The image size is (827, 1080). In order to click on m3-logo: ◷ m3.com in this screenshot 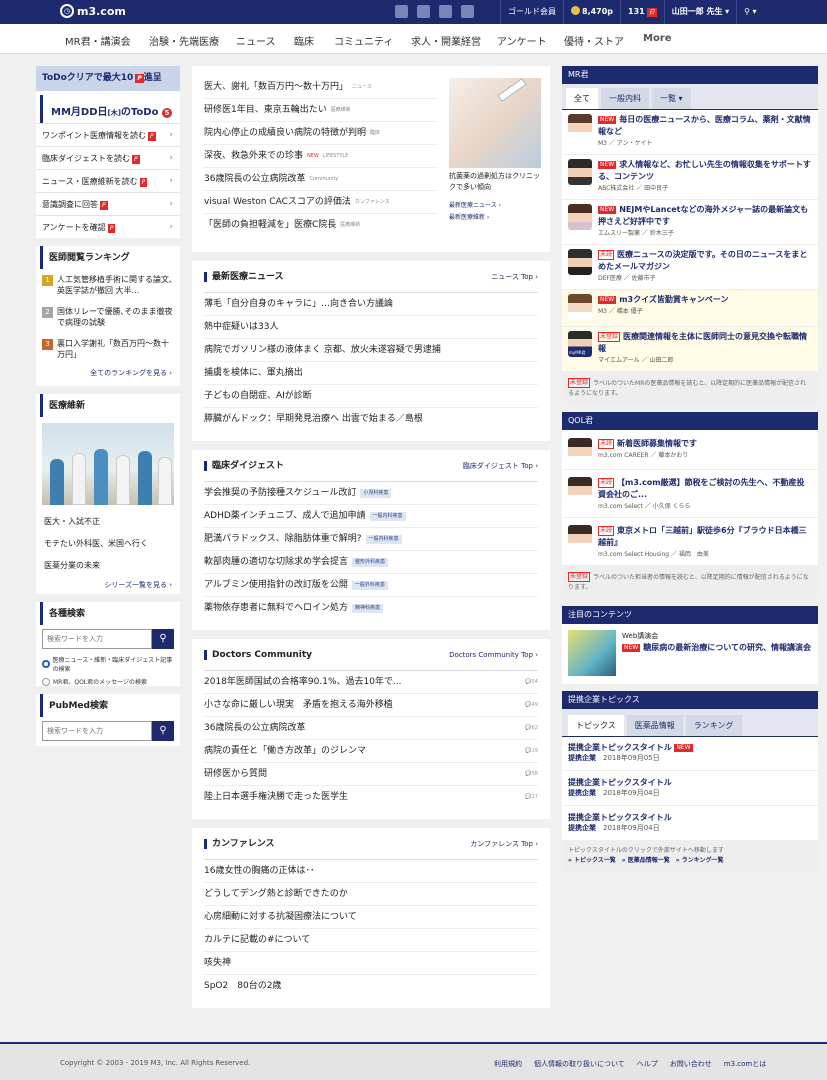, I will do `click(93, 11)`.